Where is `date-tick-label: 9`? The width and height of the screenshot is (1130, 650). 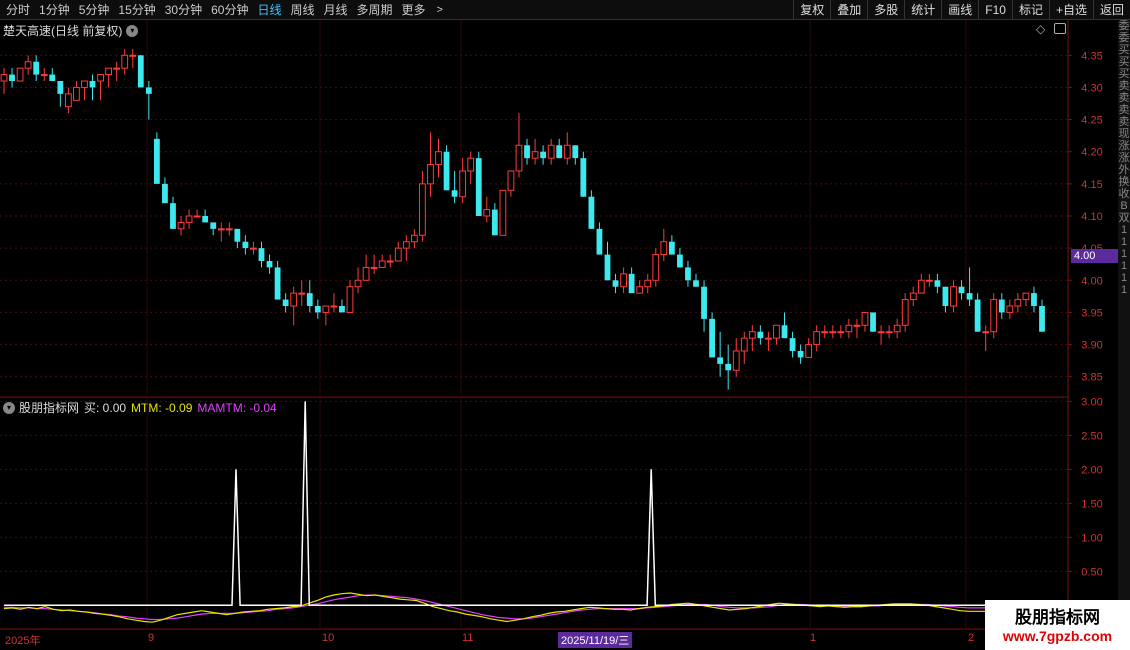 date-tick-label: 9 is located at coordinates (151, 638).